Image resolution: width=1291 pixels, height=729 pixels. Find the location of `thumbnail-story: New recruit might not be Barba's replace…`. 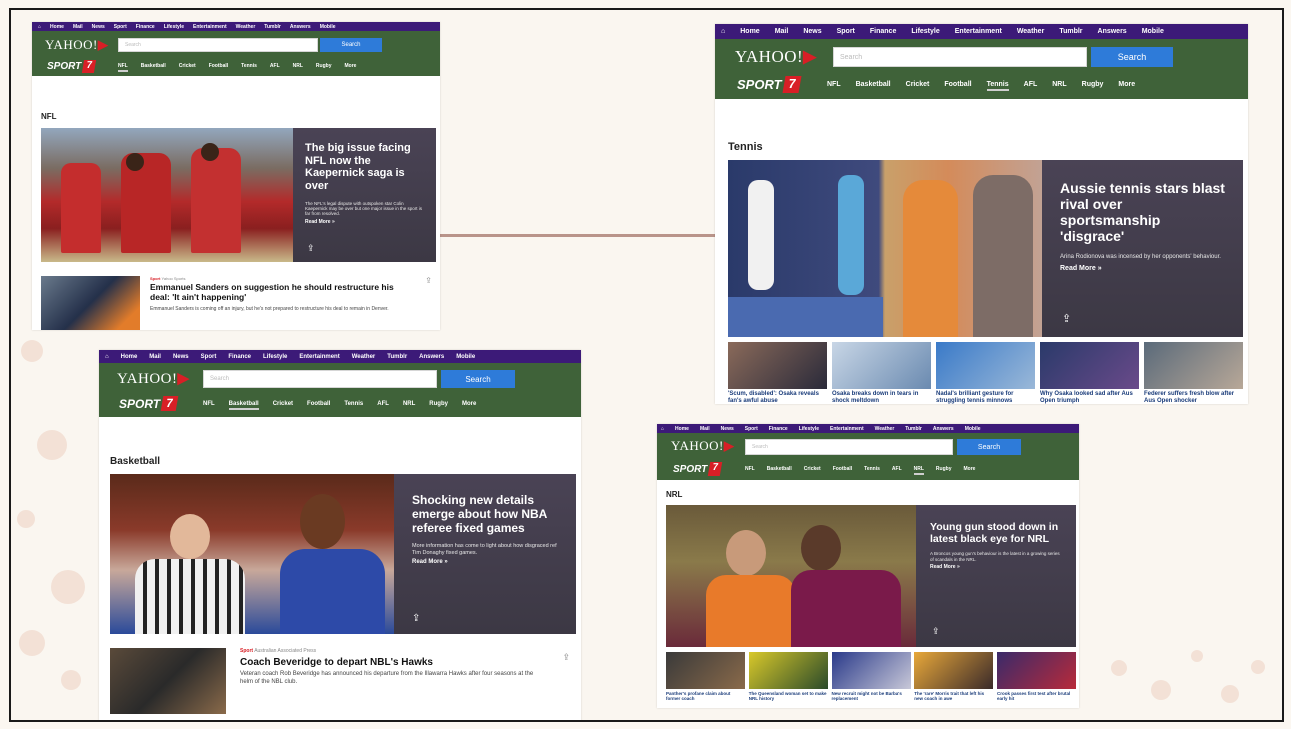

thumbnail-story: New recruit might not be Barba's replace… is located at coordinates (871, 676).